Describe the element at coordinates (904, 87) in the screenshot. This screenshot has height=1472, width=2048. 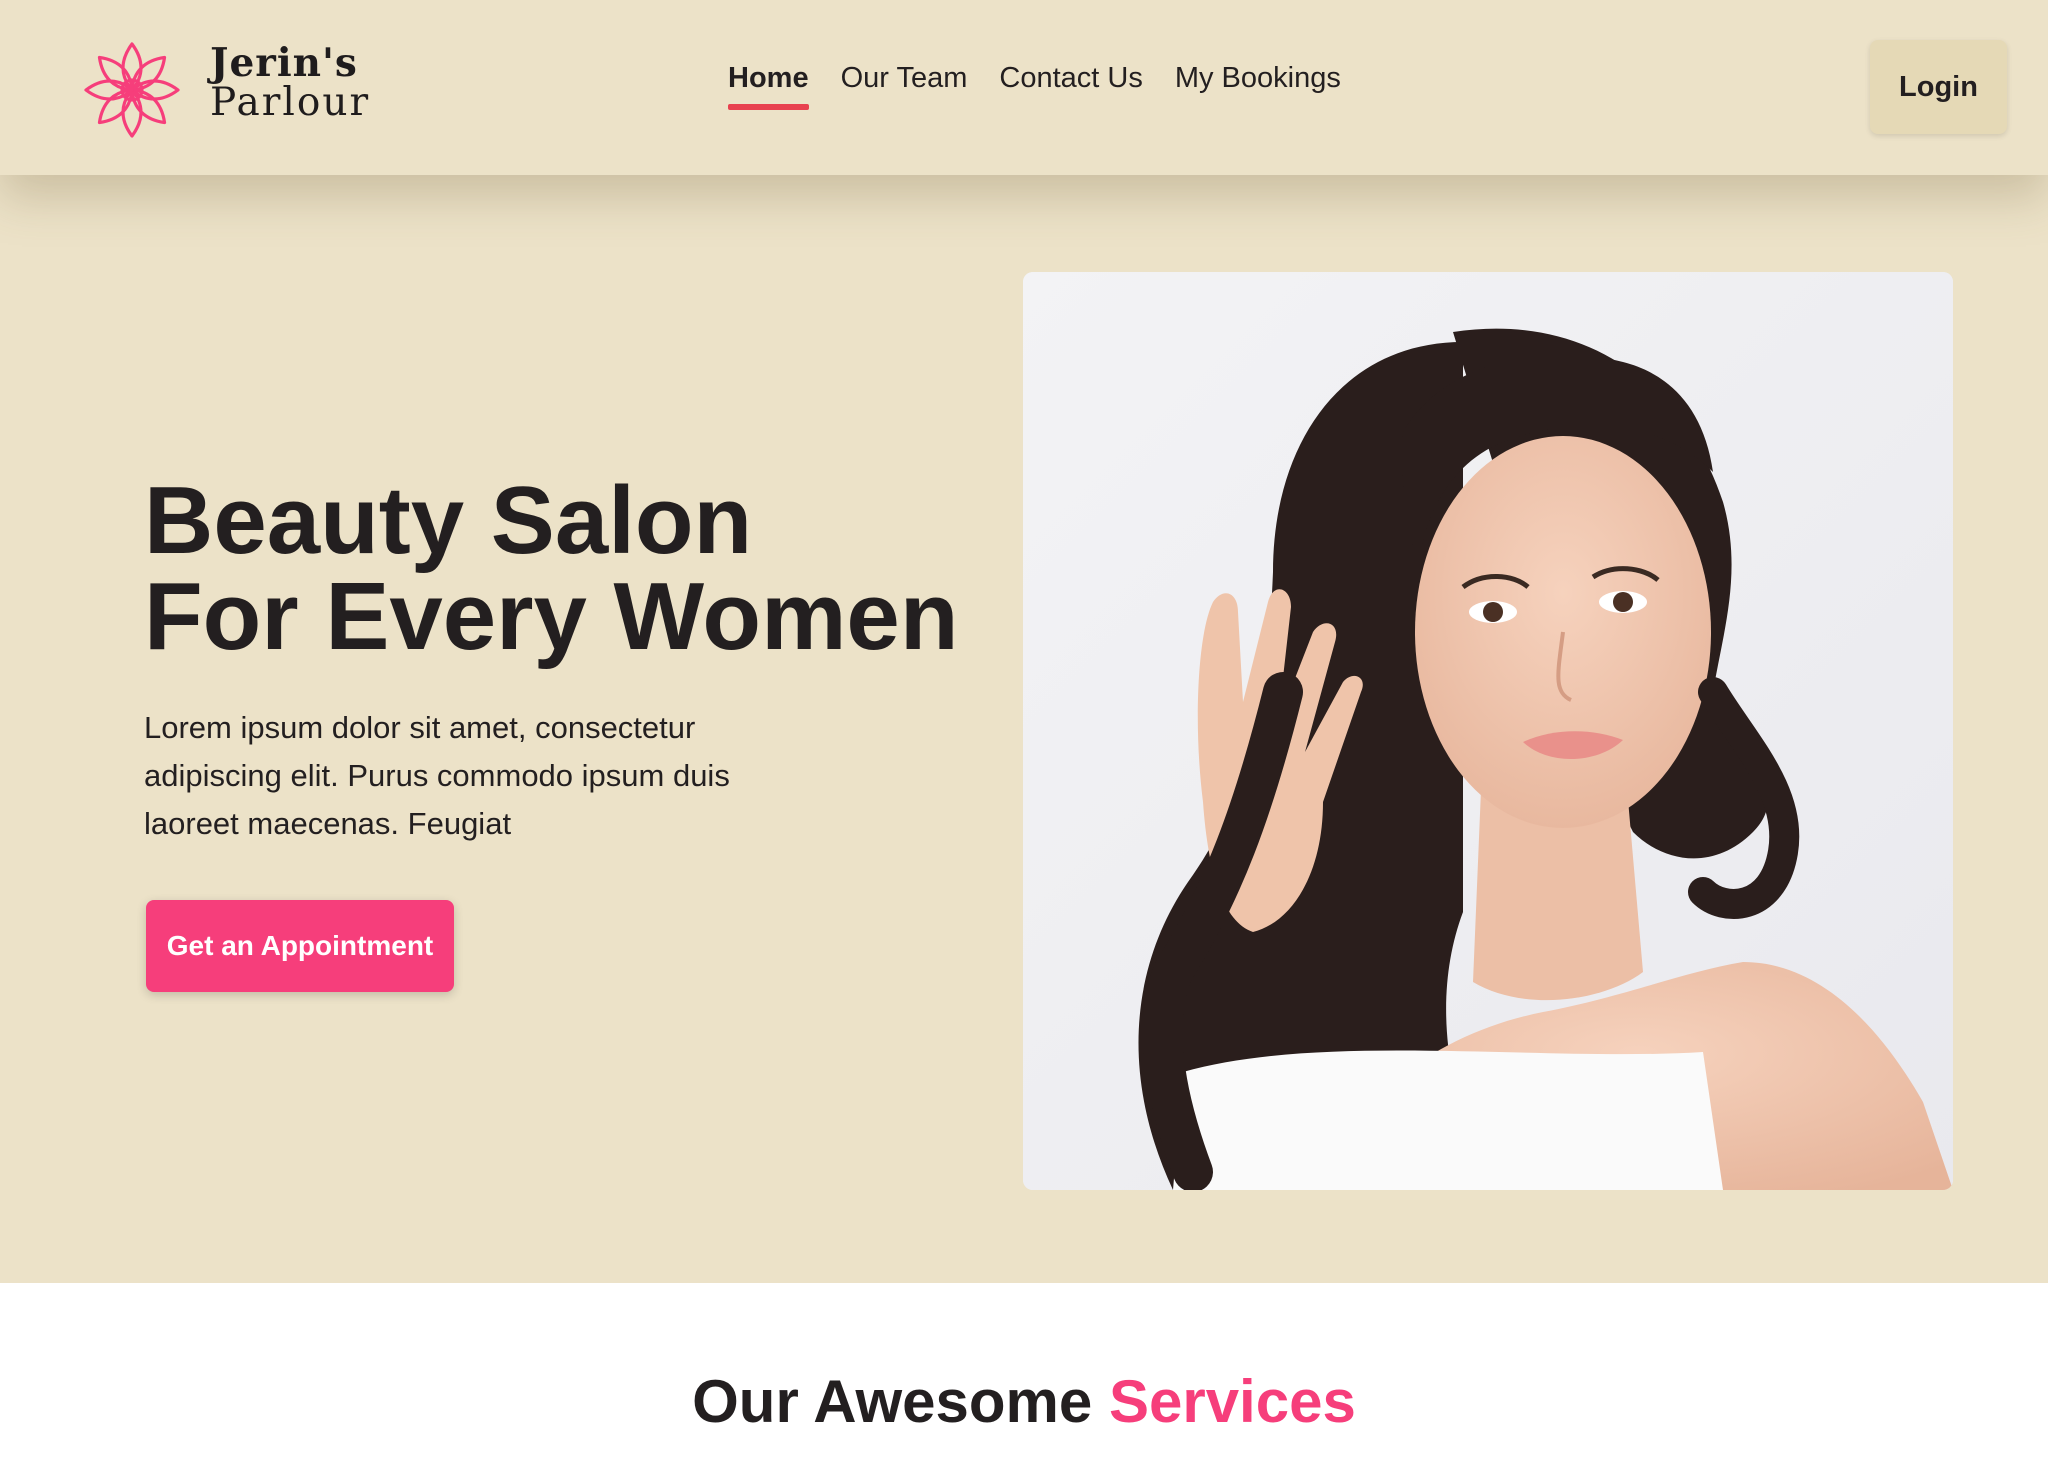
I see `nav-our-team: Our Team` at that location.